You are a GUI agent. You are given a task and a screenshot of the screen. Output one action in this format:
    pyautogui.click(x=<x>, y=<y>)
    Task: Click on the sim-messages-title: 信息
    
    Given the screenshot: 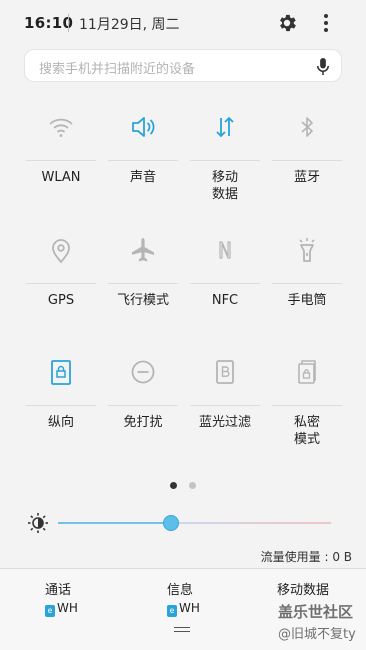 What is the action you would take?
    pyautogui.click(x=180, y=590)
    